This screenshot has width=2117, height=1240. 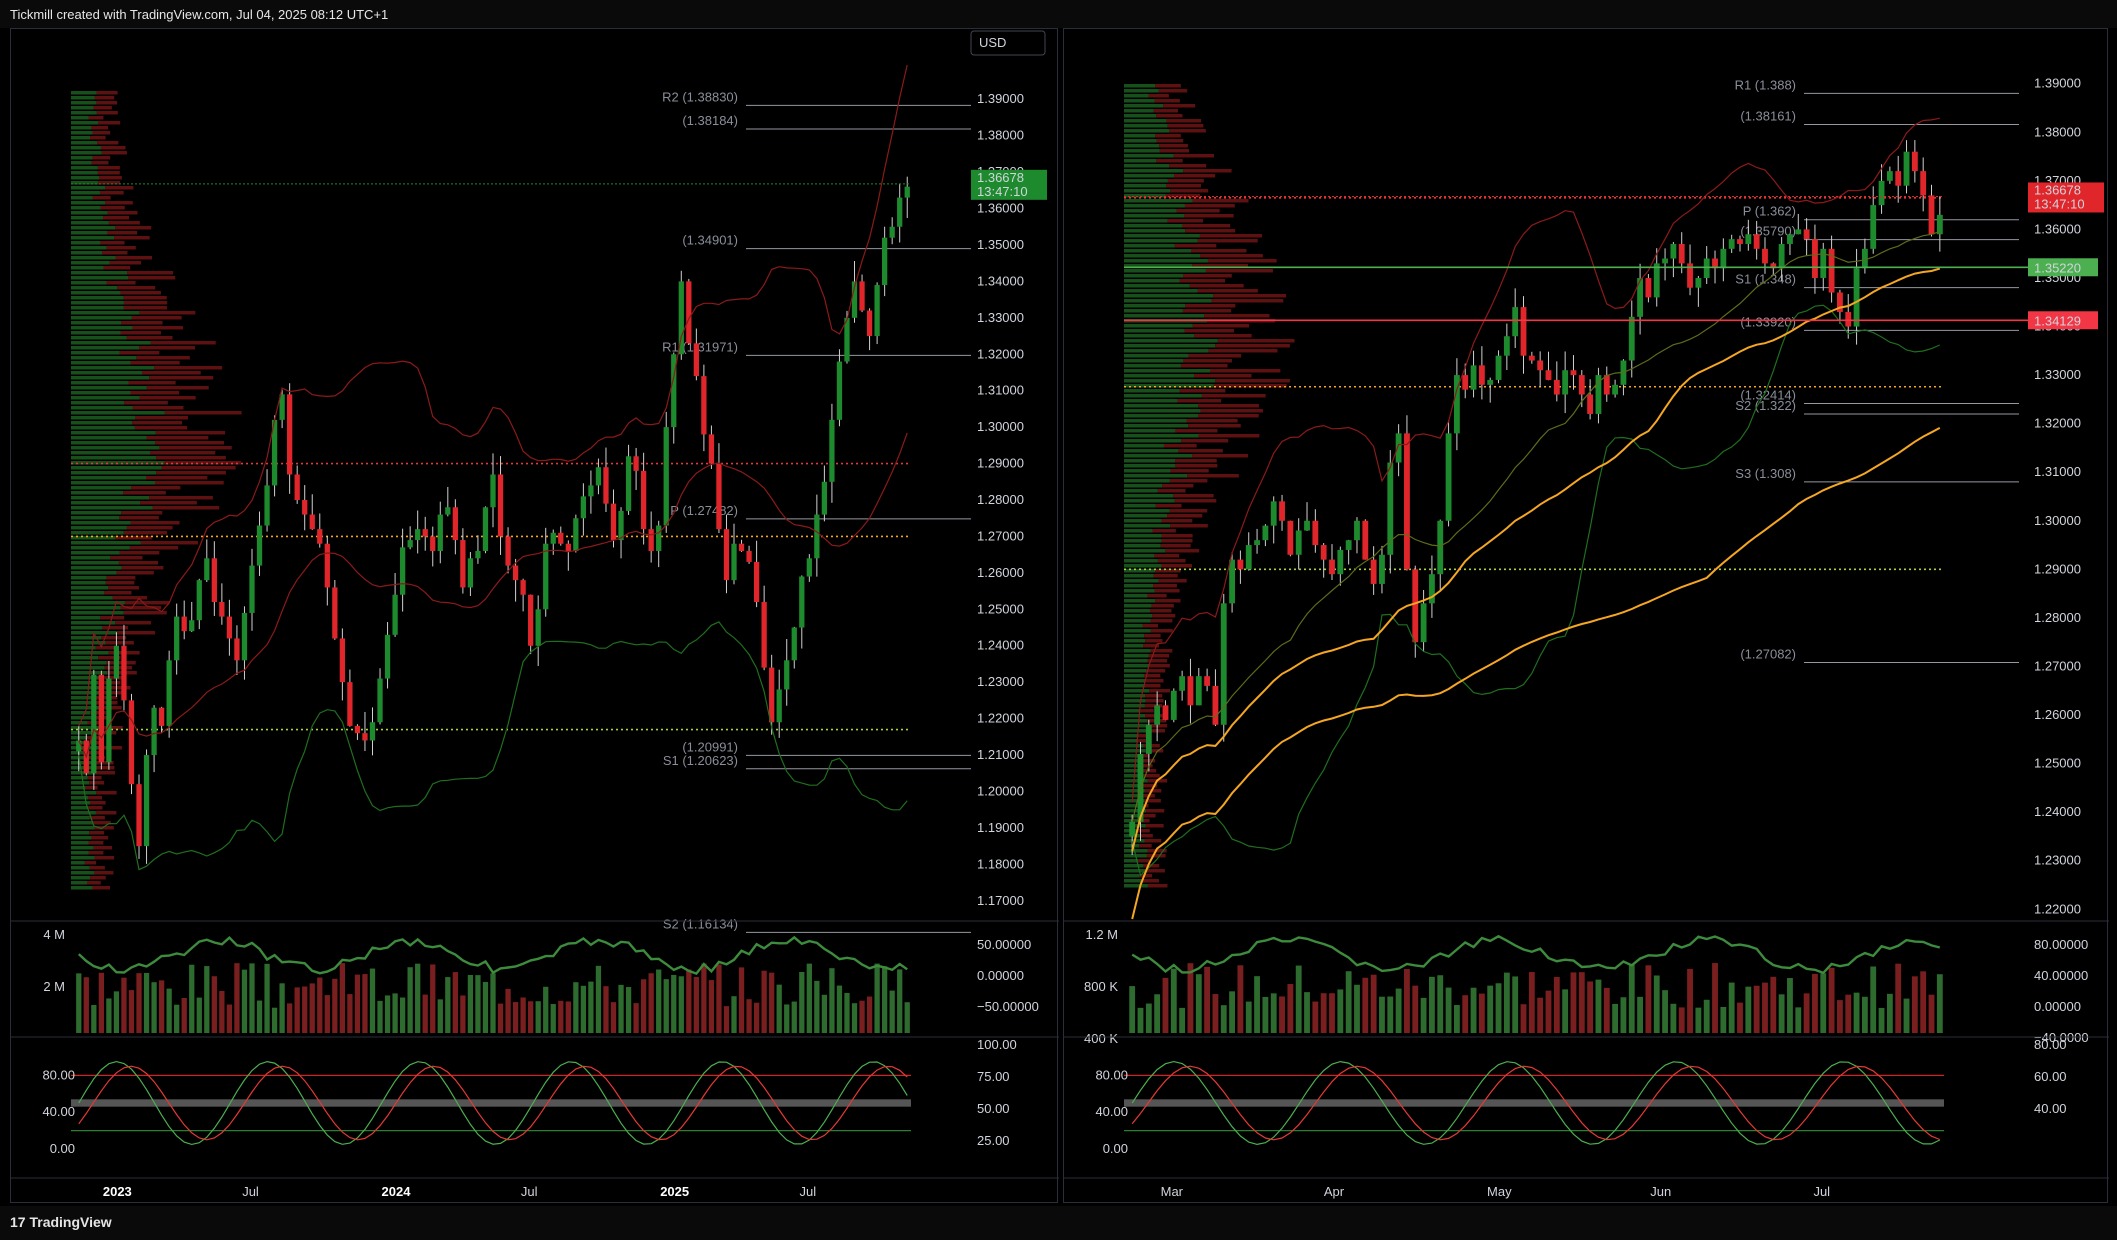 I want to click on footer-brand: TradingView, so click(x=70, y=1222).